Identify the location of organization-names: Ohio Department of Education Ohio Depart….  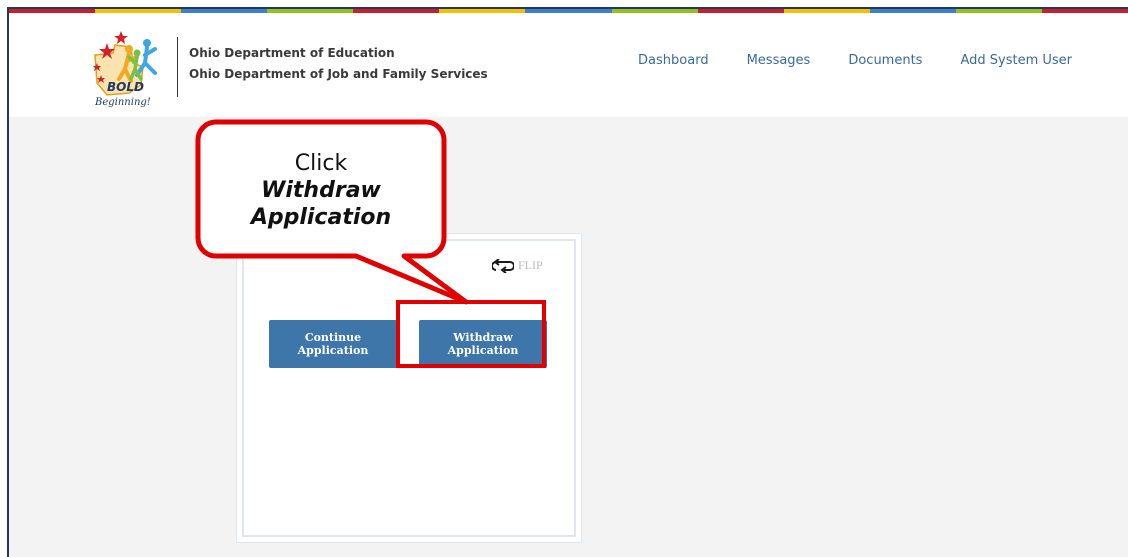
(338, 64).